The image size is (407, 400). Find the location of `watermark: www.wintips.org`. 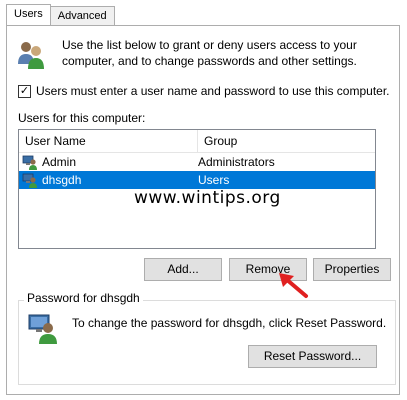

watermark: www.wintips.org is located at coordinates (207, 198).